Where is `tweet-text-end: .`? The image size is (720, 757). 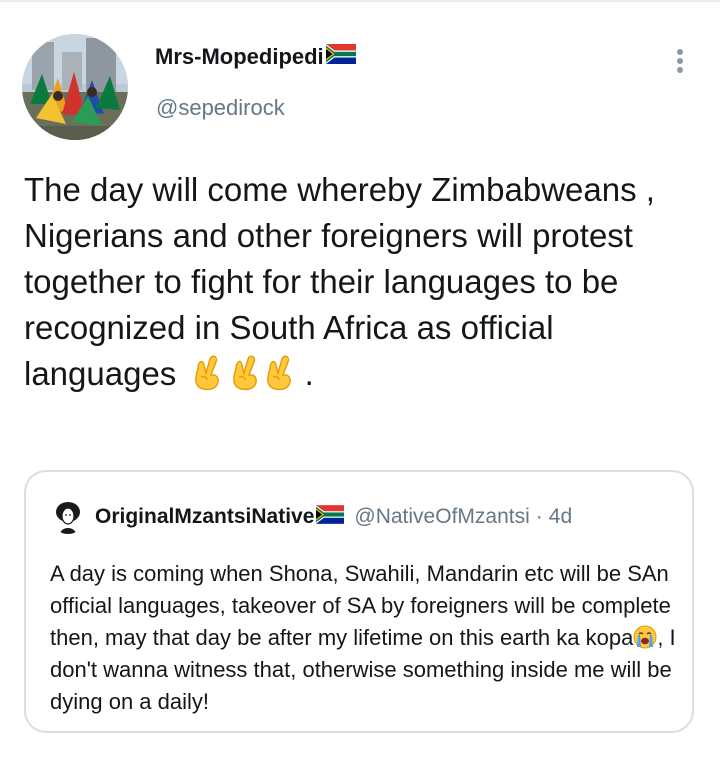 tweet-text-end: . is located at coordinates (309, 373).